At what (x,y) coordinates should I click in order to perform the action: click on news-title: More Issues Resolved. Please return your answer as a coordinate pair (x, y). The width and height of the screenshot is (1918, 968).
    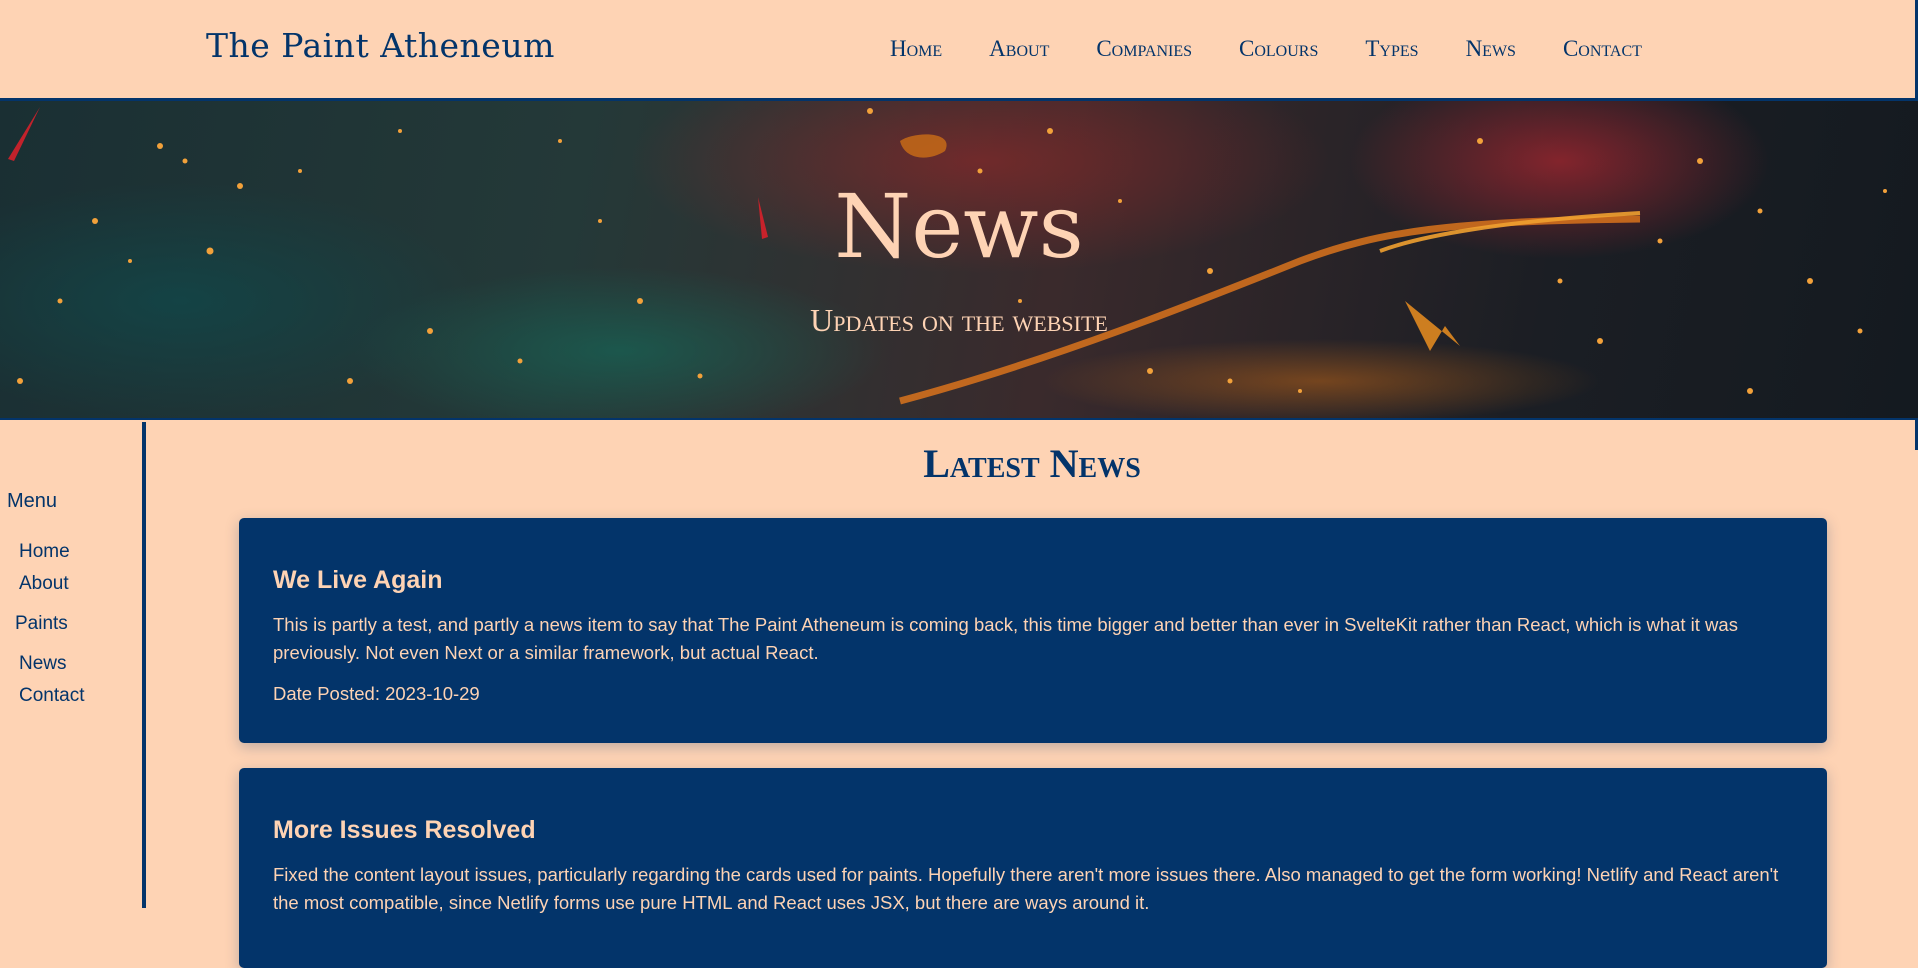
    Looking at the image, I should click on (404, 830).